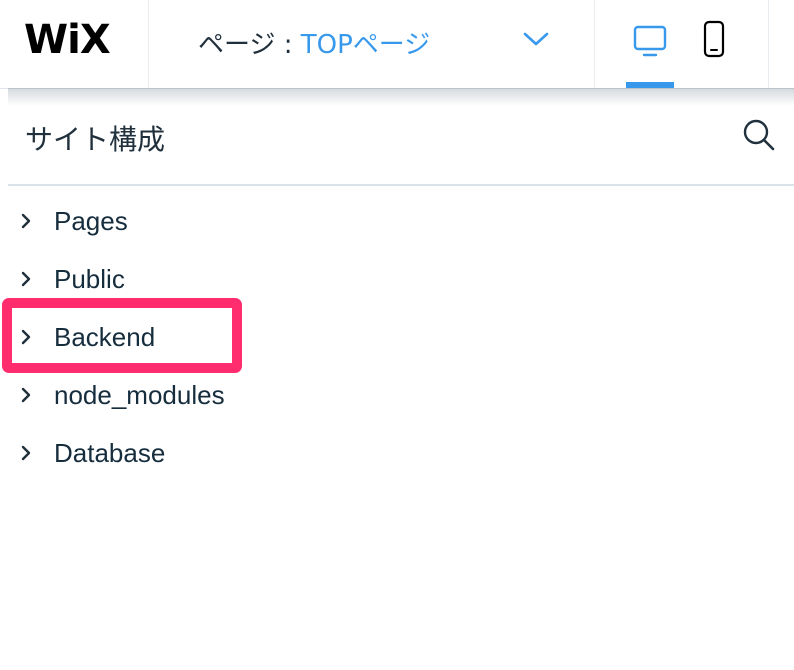 The width and height of the screenshot is (794, 670). Describe the element at coordinates (650, 41) in the screenshot. I see `desktop-icon` at that location.